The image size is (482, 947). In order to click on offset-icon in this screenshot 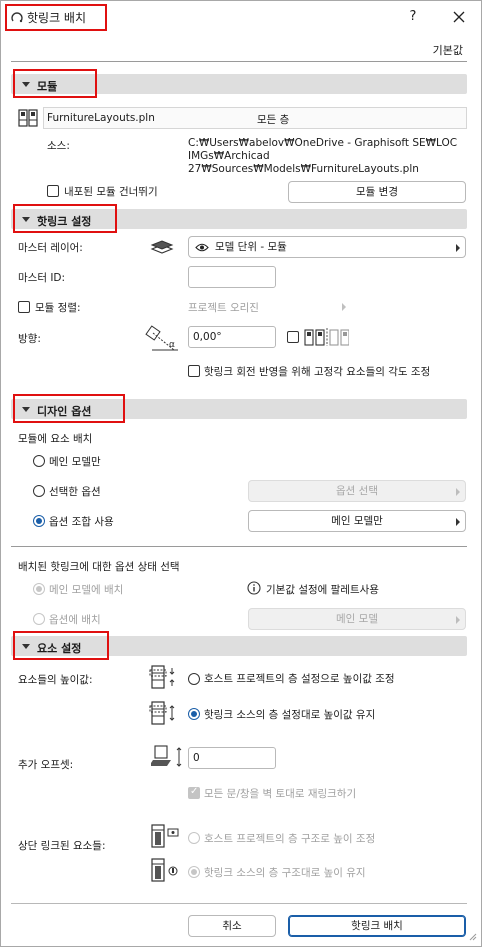, I will do `click(166, 756)`.